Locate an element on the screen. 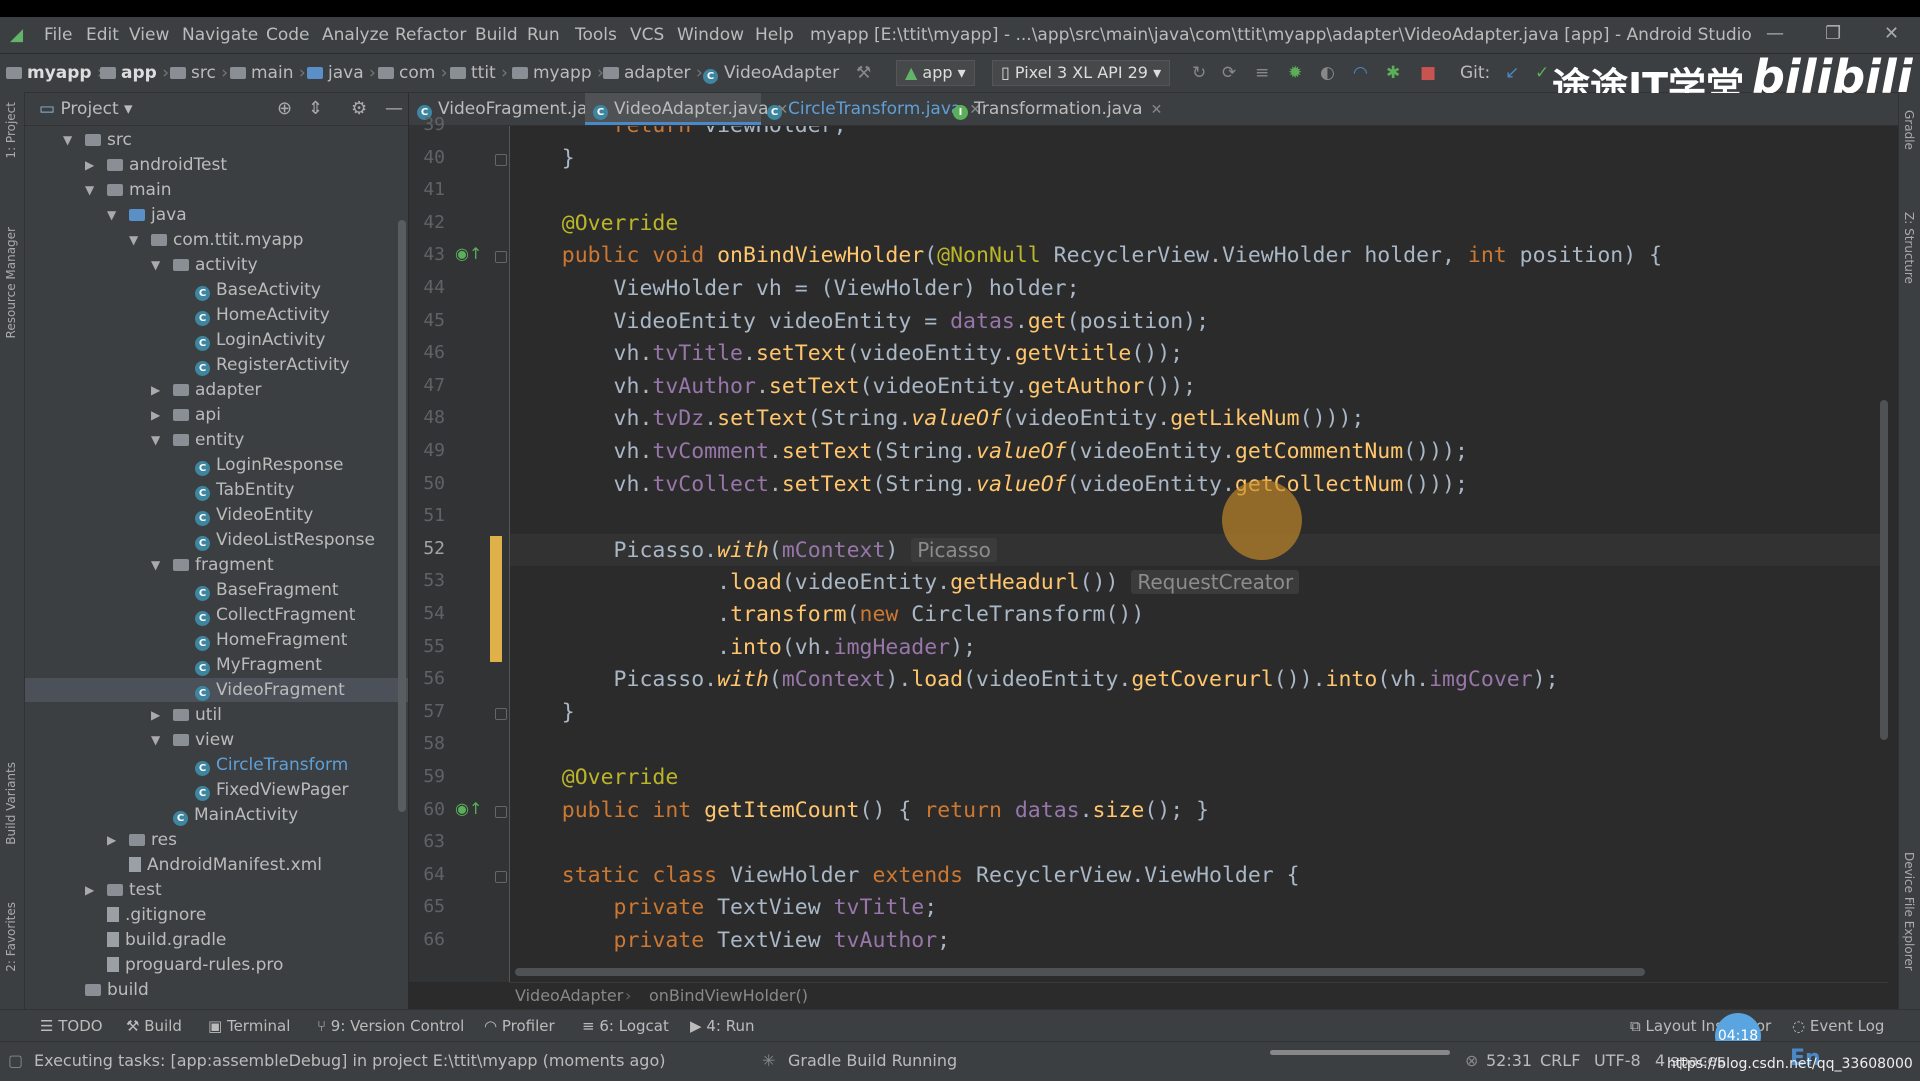 This screenshot has width=1920, height=1081. tree-item: C RegisterActivity is located at coordinates (216, 365).